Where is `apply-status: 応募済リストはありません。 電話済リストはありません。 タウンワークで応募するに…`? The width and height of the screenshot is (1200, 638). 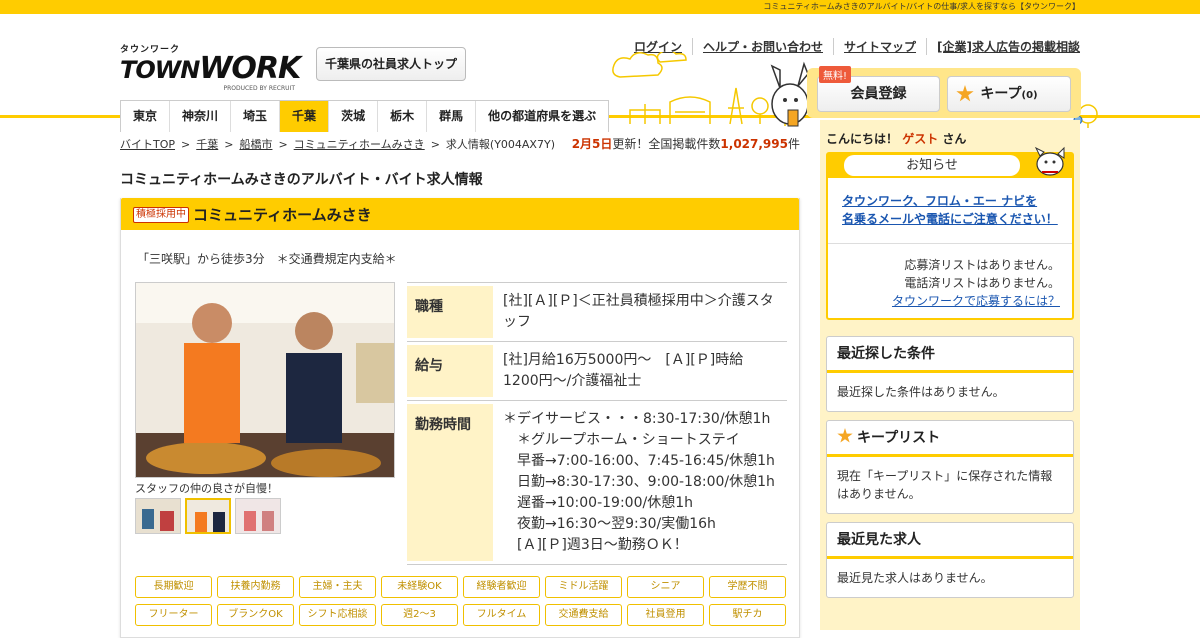
apply-status: 応募済リストはありません。 電話済リストはありません。 タウンワークで応募するに… is located at coordinates (950, 277).